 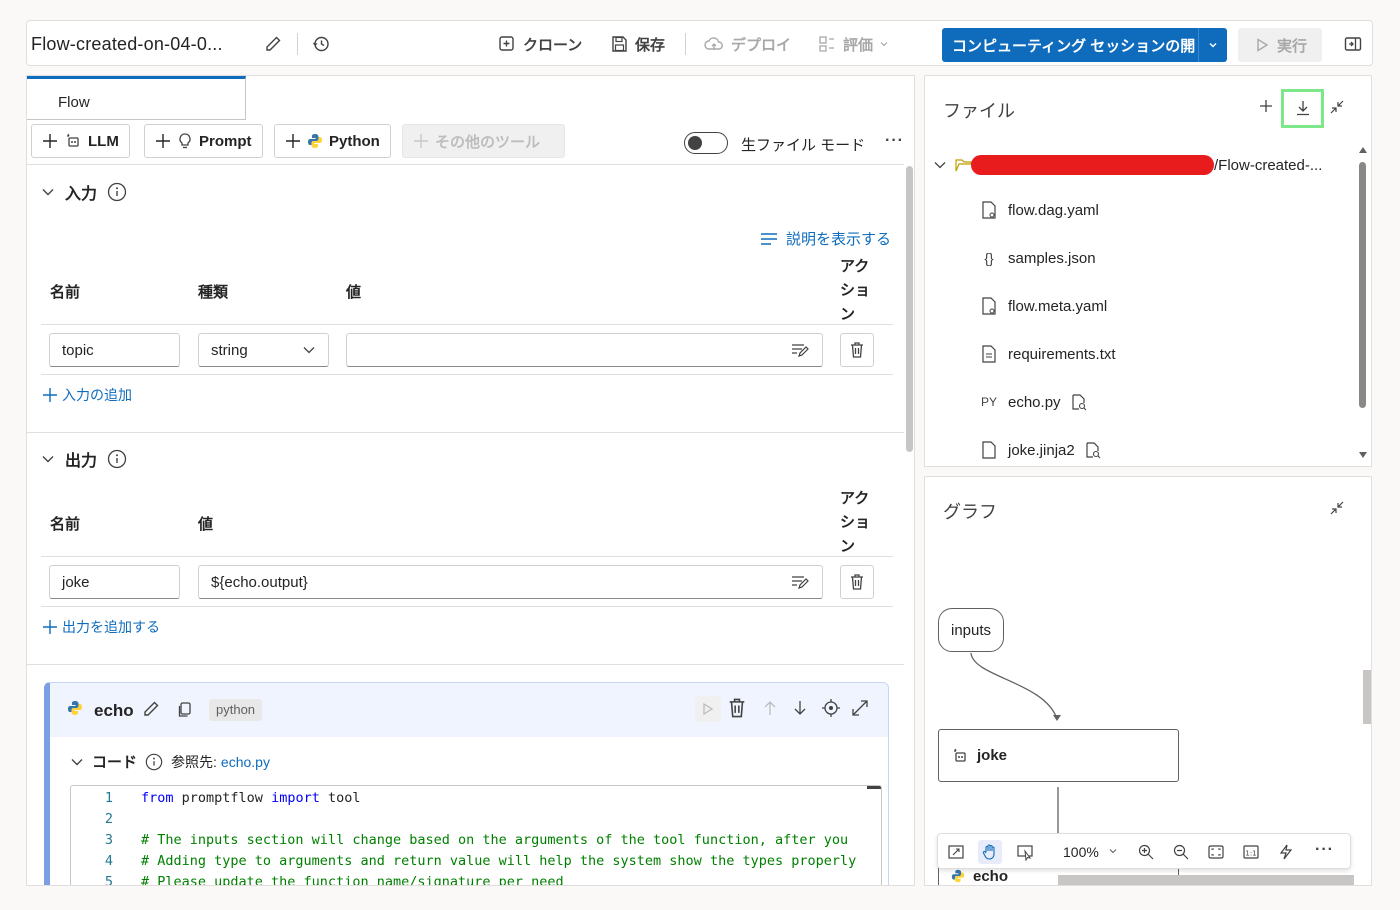 What do you see at coordinates (1353, 44) in the screenshot?
I see `panel-toggle-icon` at bounding box center [1353, 44].